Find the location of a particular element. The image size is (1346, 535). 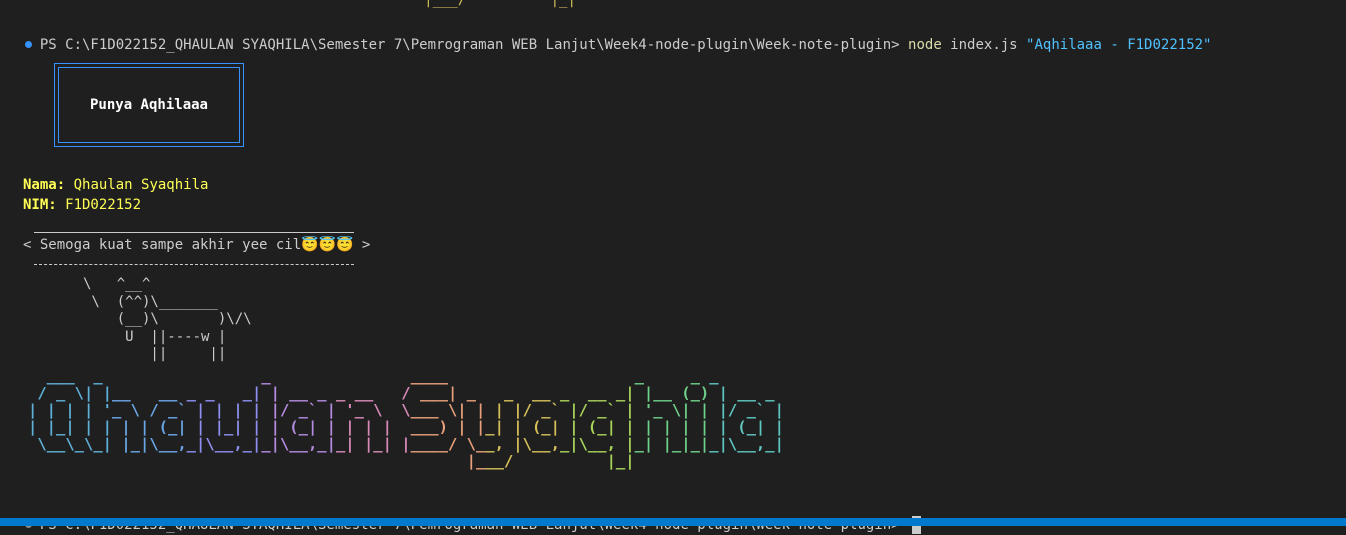

figlet-row: ___ _ _ ____ _ _ _ is located at coordinates (406, 376).